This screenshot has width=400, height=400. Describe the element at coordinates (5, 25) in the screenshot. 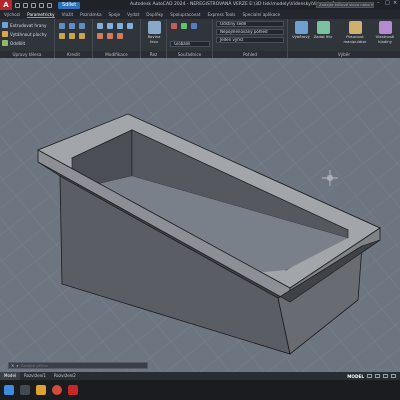

I see `extrude-icon` at that location.